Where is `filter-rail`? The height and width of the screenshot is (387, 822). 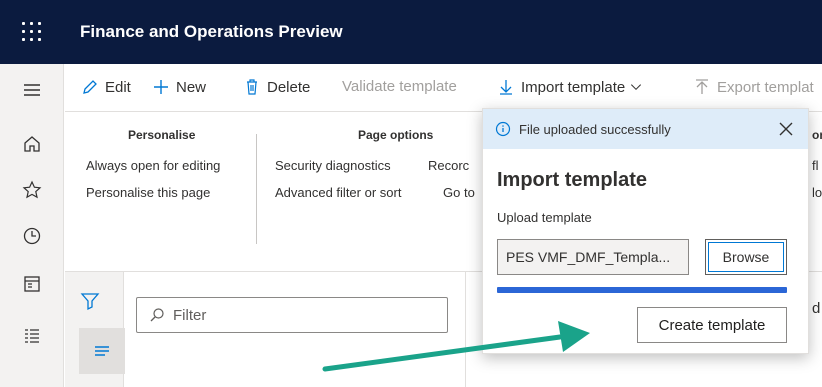
filter-rail is located at coordinates (95, 329).